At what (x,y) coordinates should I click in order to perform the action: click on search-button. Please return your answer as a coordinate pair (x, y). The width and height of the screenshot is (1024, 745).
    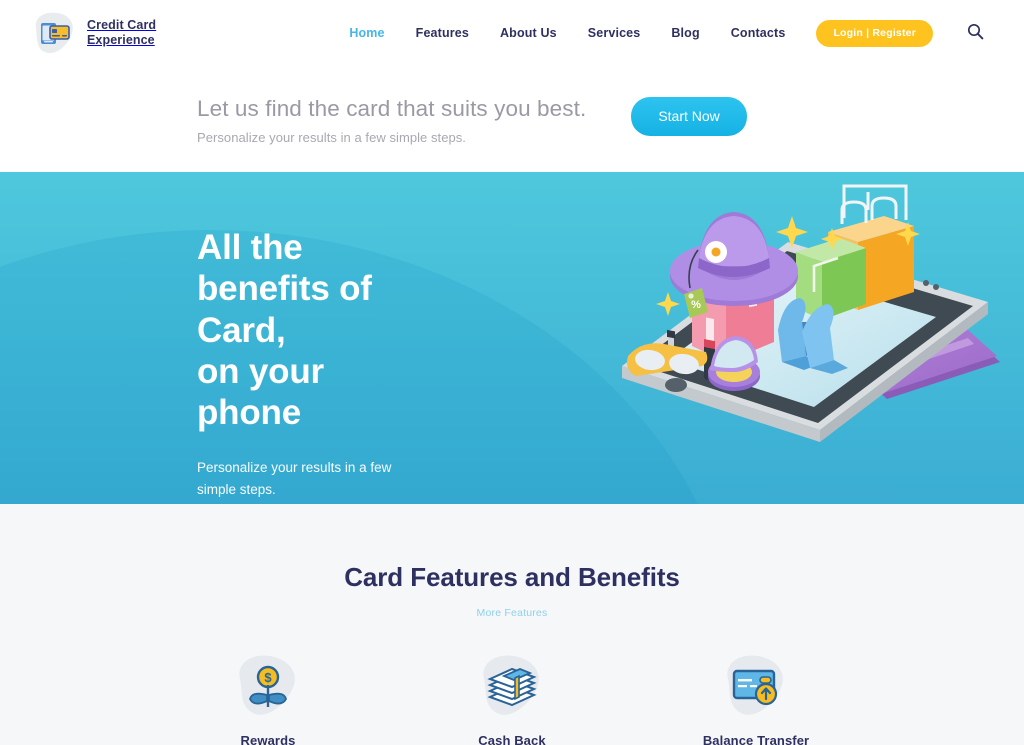
    Looking at the image, I should click on (975, 33).